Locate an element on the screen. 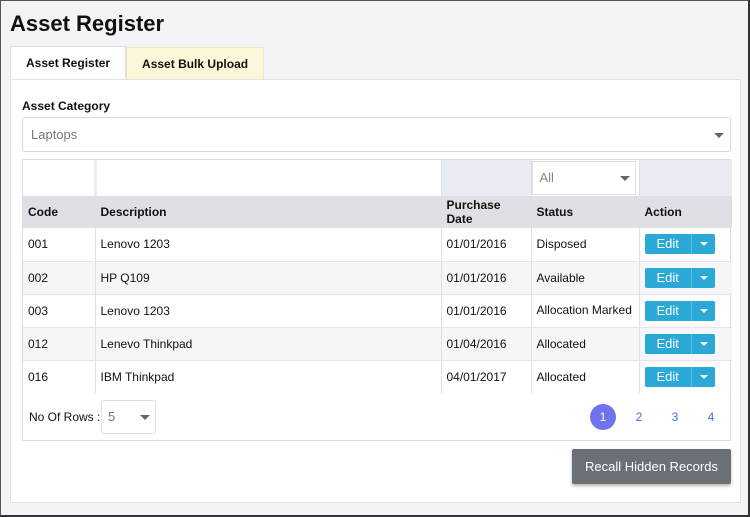 This screenshot has height=517, width=750. cell-purchase-date: 01/04/2016 is located at coordinates (486, 344).